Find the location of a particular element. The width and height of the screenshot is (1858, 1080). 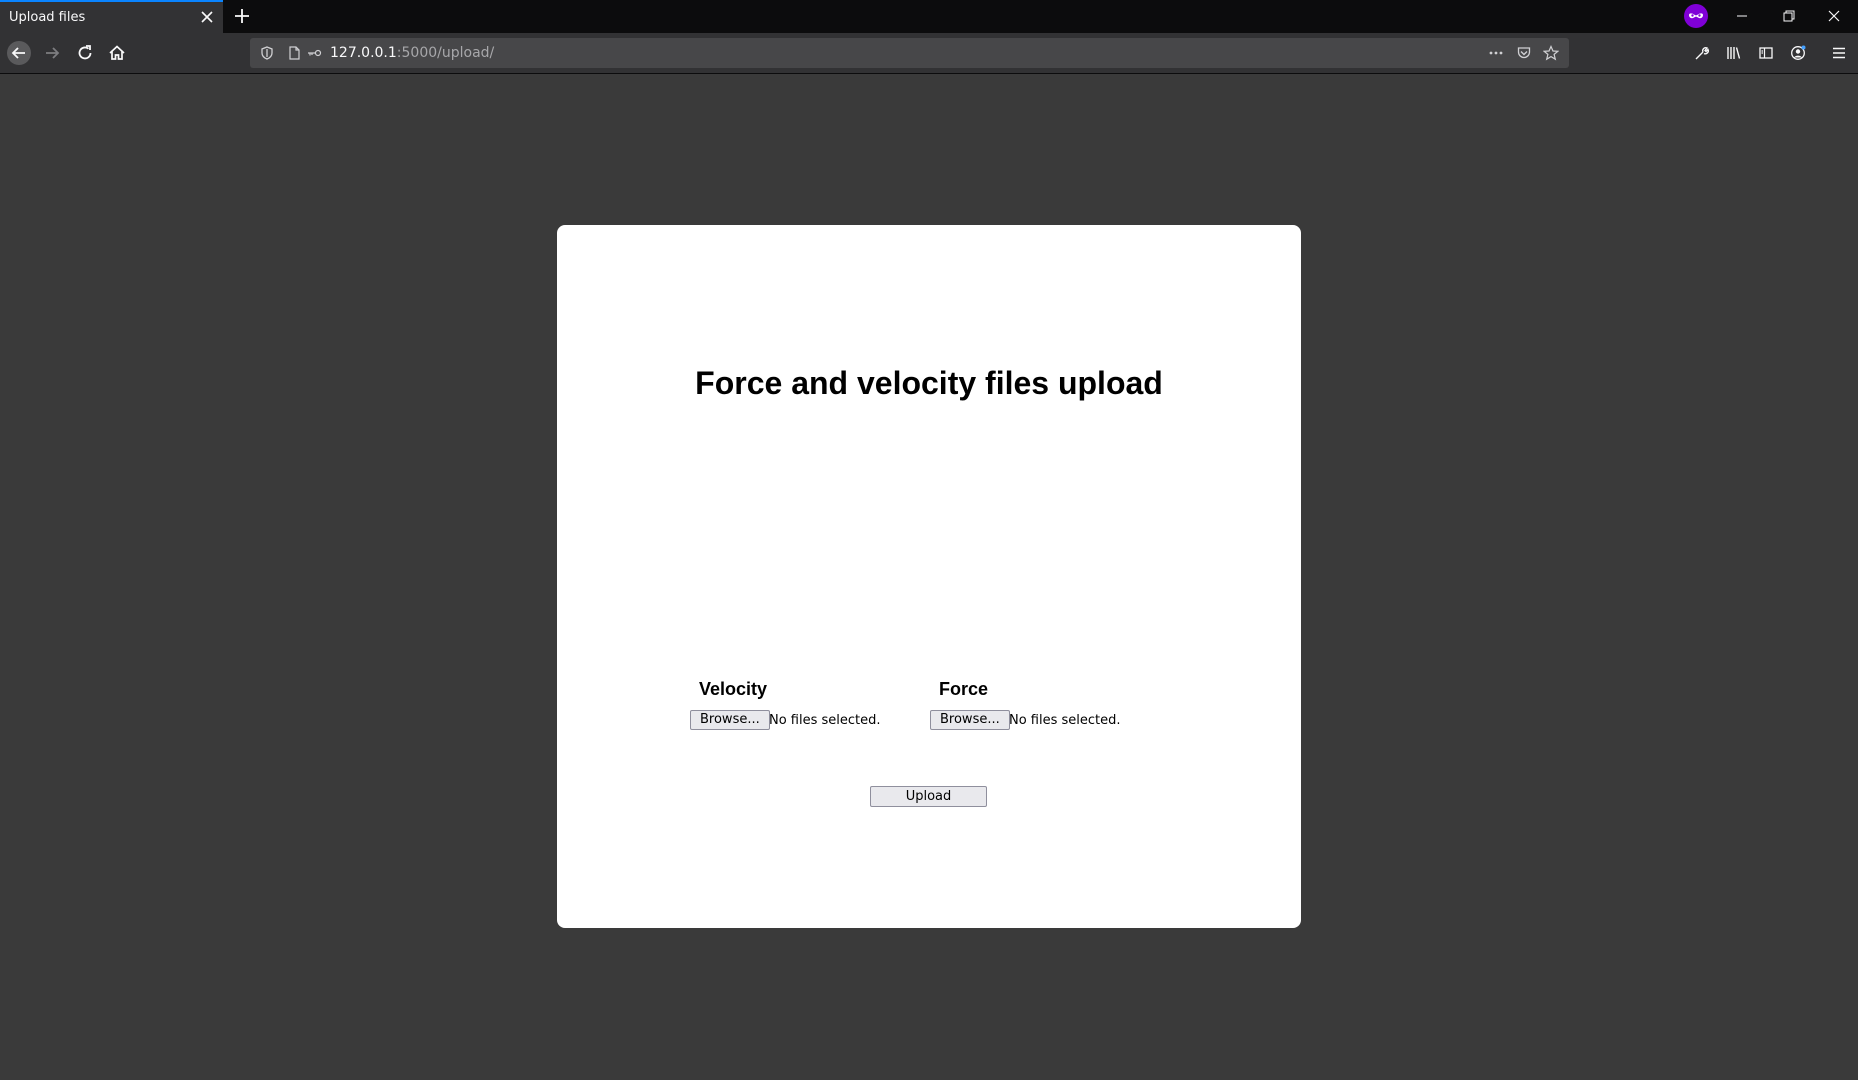

force-file-status: No files selected. is located at coordinates (1065, 720).